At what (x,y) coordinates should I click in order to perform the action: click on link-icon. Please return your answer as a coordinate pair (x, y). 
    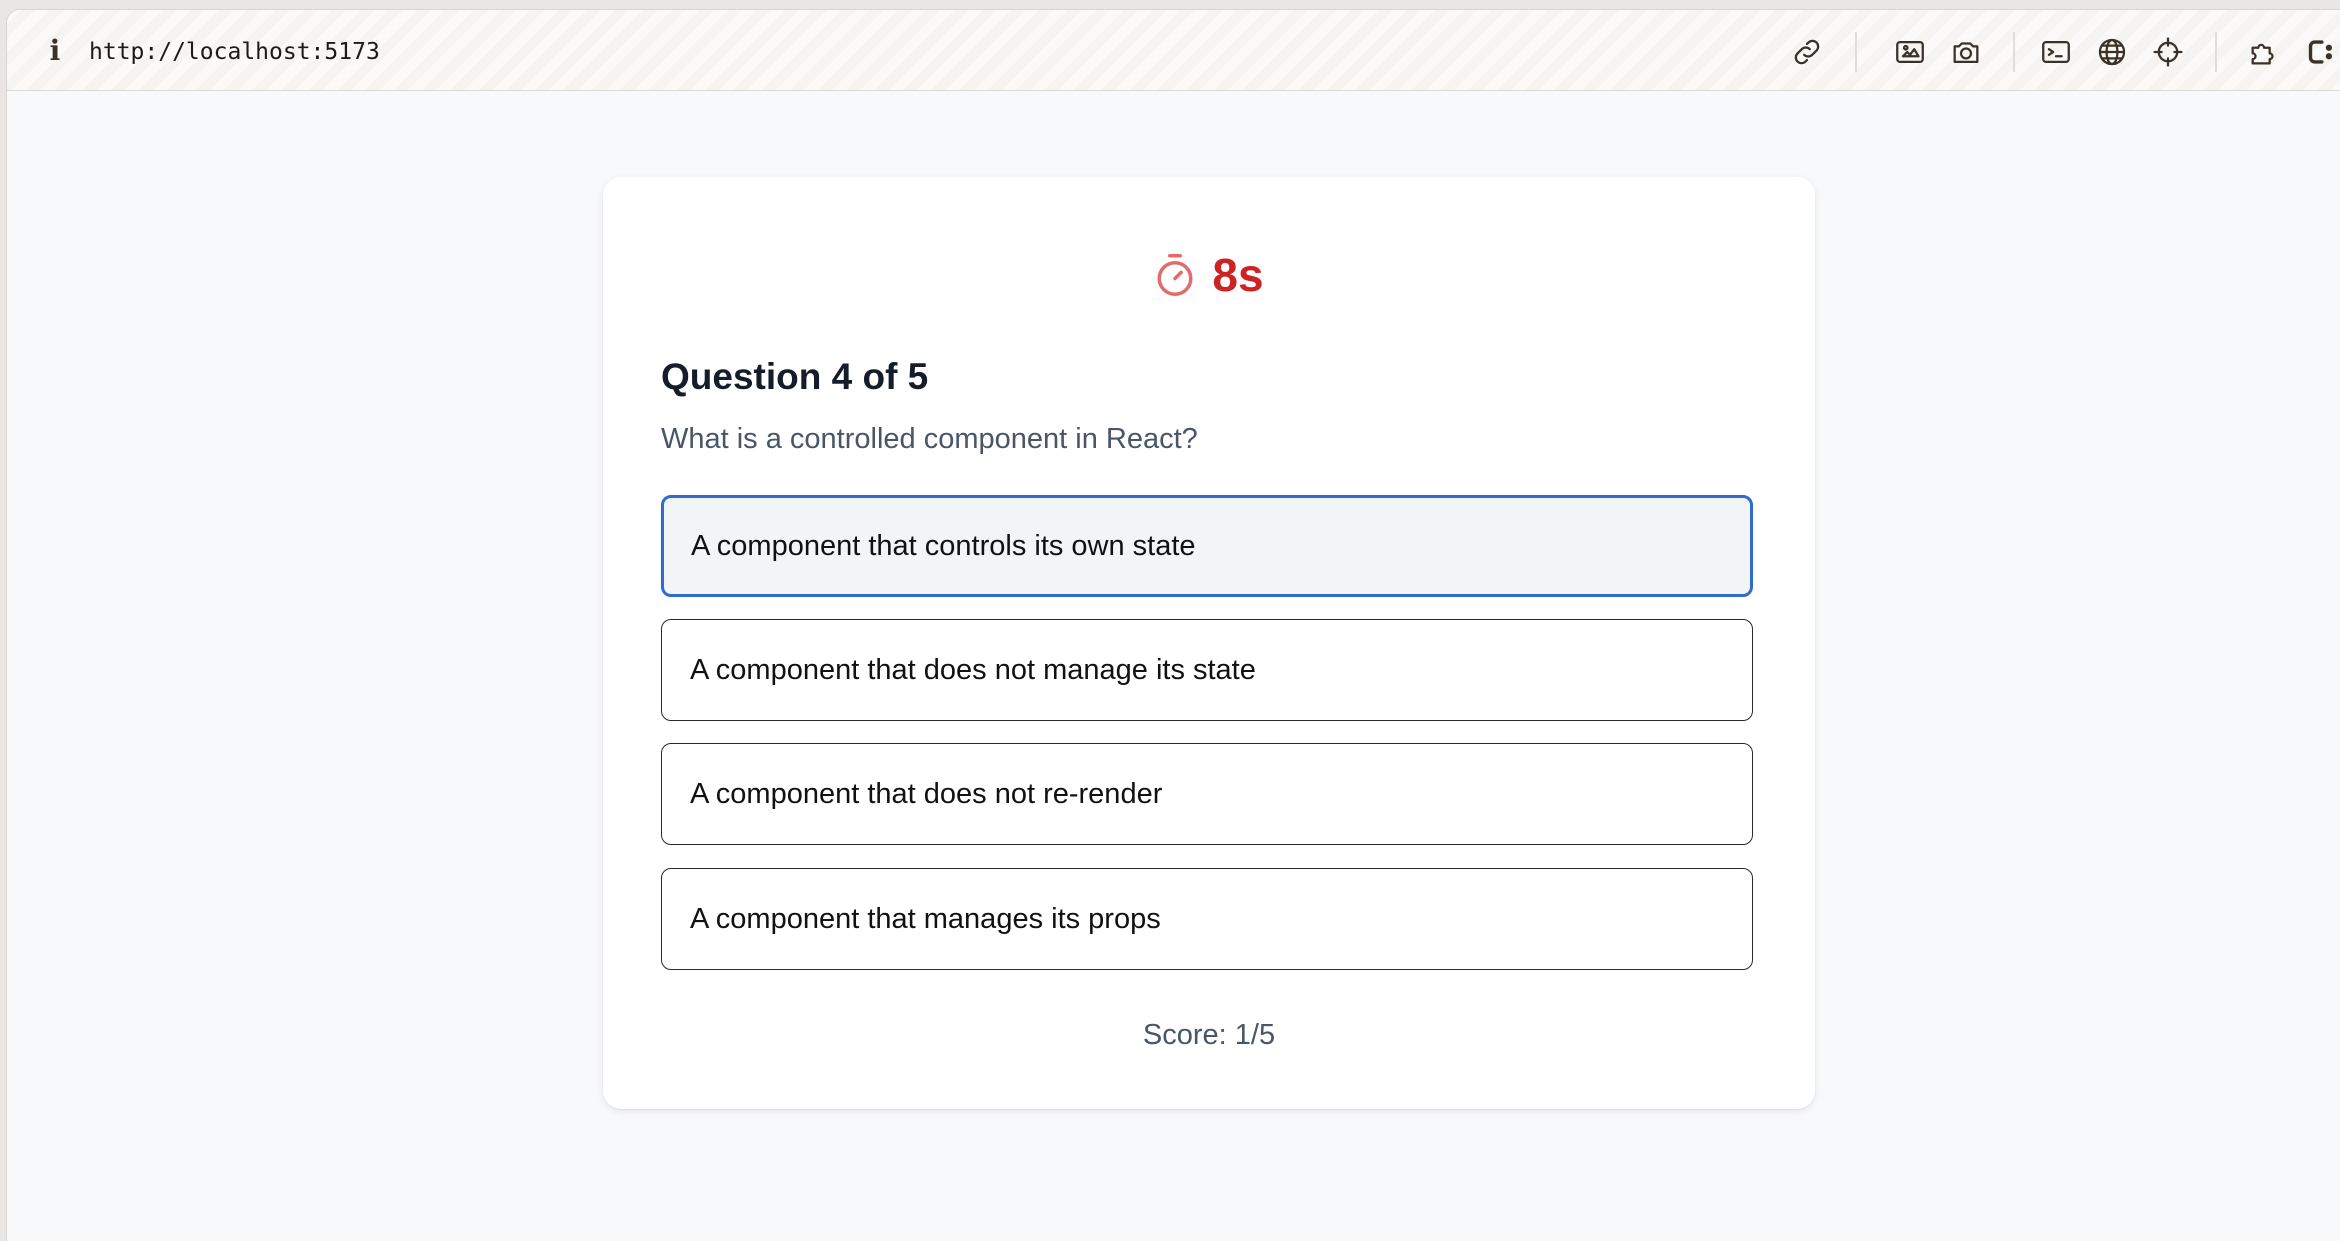
    Looking at the image, I should click on (1807, 52).